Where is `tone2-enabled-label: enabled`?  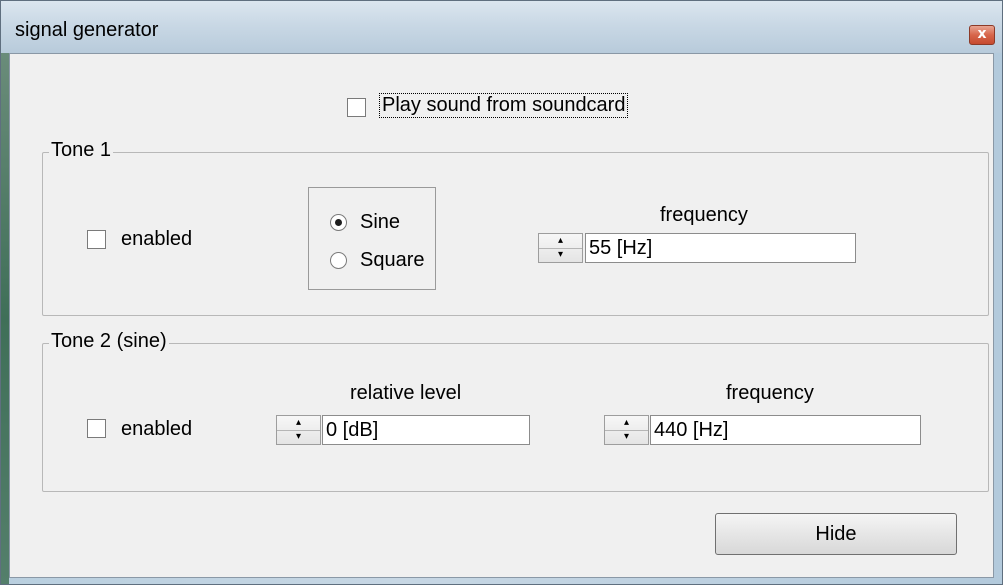
tone2-enabled-label: enabled is located at coordinates (156, 429).